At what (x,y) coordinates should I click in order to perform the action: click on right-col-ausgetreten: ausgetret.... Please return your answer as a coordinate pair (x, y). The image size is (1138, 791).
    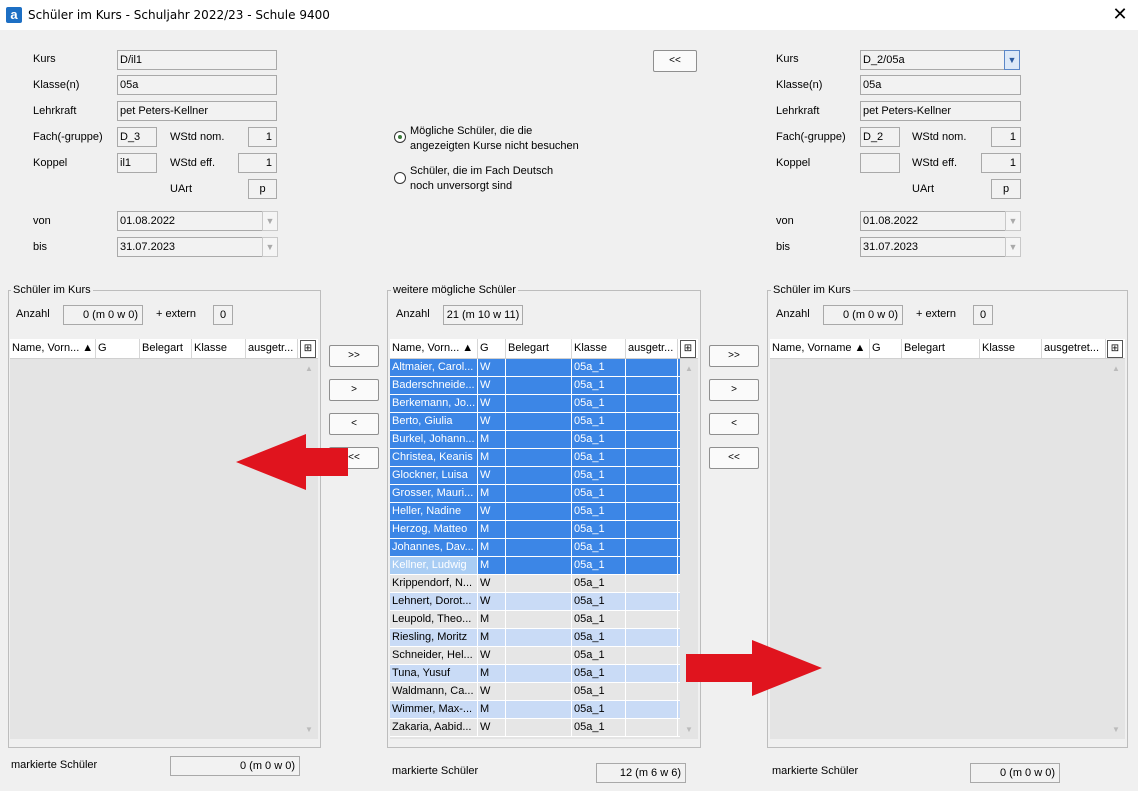
    Looking at the image, I should click on (1074, 348).